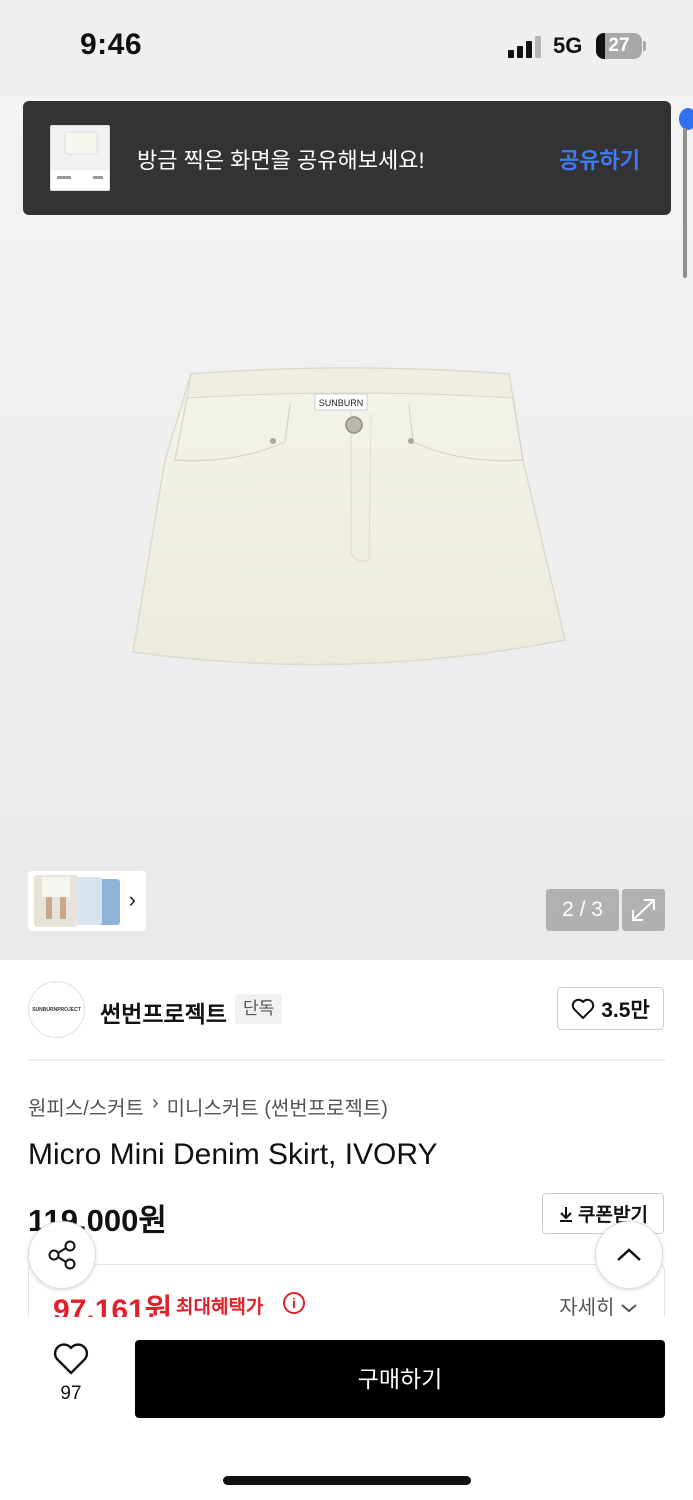 This screenshot has height=1500, width=693. I want to click on breadcrumb-subcategory: 미니스커트 (썬번프로젝트), so click(277, 1106).